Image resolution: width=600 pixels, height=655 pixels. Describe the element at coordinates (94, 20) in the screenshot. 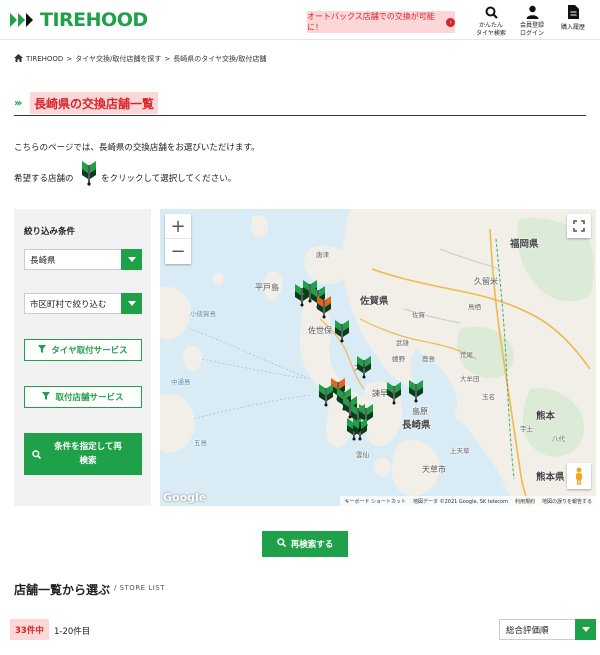

I see `logo-text: TIREHOOD` at that location.